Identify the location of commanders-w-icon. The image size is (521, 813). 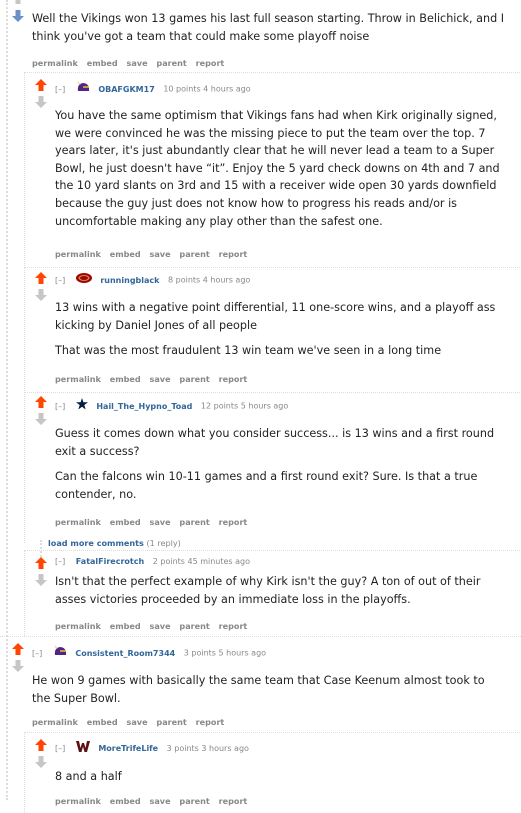
(82, 748).